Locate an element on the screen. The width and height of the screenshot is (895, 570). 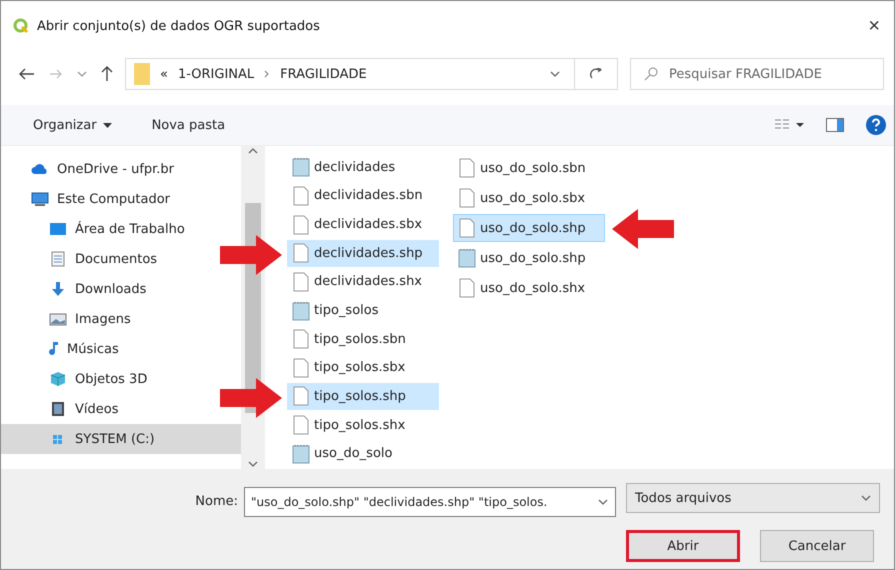
dialog-button: Cancelar is located at coordinates (817, 546).